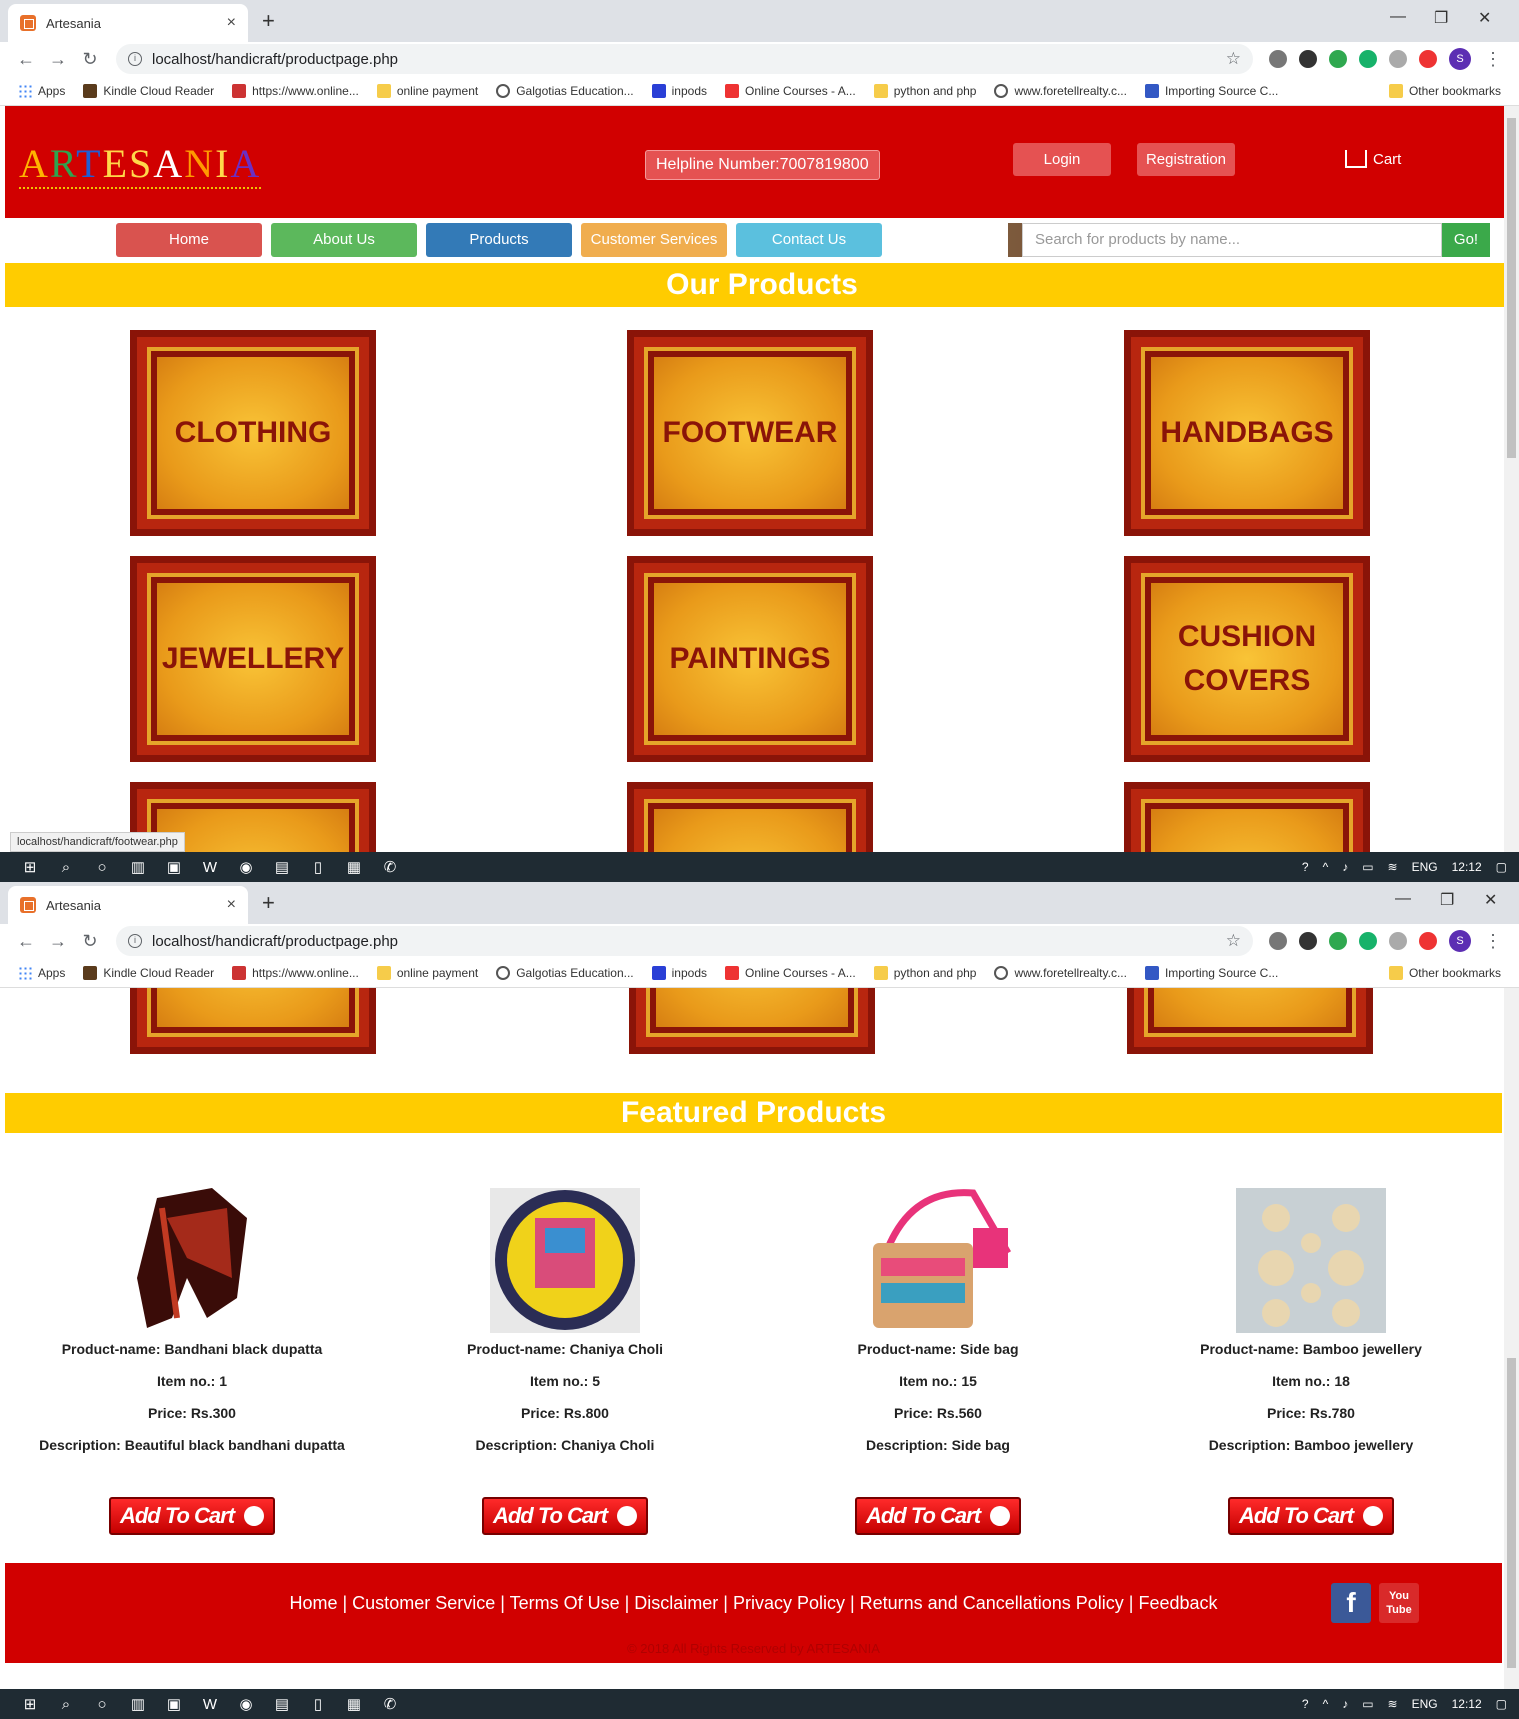  What do you see at coordinates (1425, 867) in the screenshot?
I see `language-indicator: ENG` at bounding box center [1425, 867].